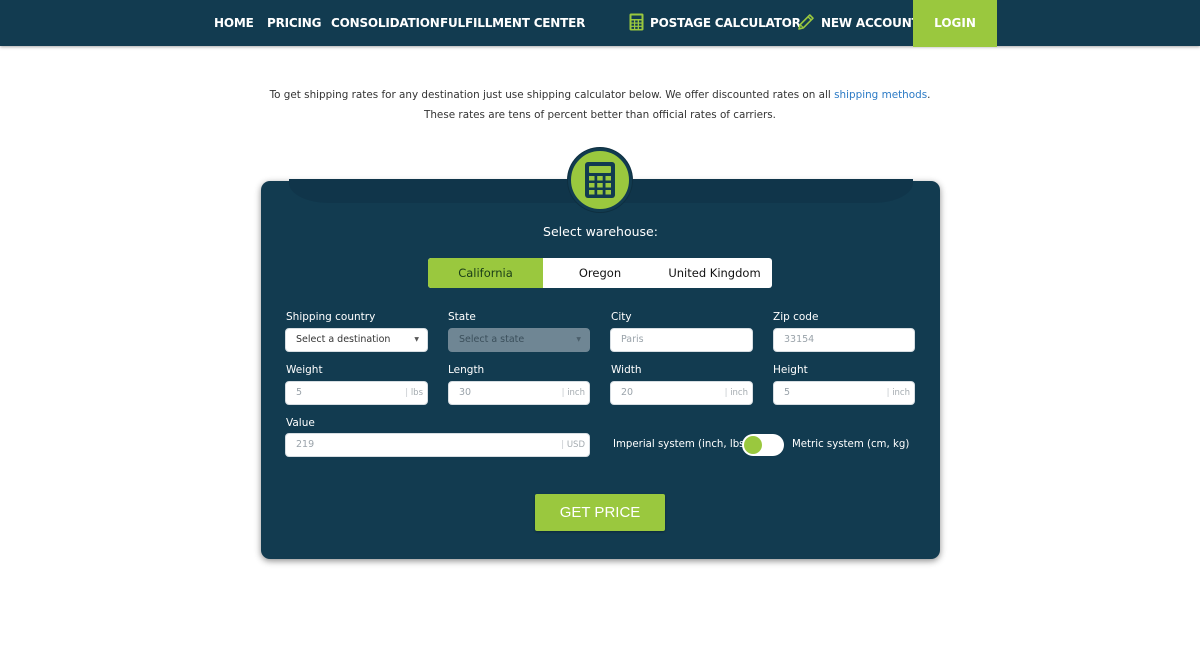 The width and height of the screenshot is (1200, 653). I want to click on imperial-system-label: Imperial system (inch, lbs), so click(680, 444).